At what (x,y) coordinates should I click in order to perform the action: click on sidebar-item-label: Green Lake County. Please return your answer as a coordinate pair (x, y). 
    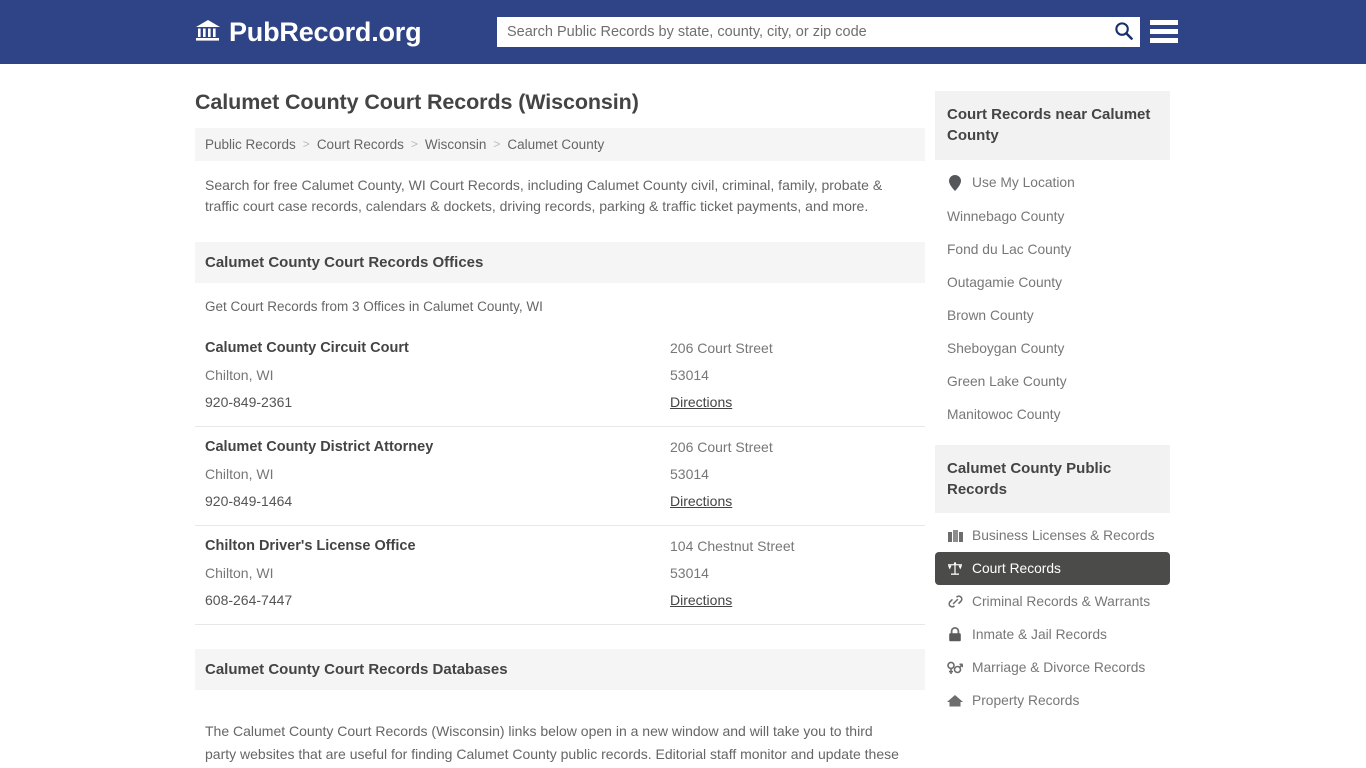
    Looking at the image, I should click on (1007, 381).